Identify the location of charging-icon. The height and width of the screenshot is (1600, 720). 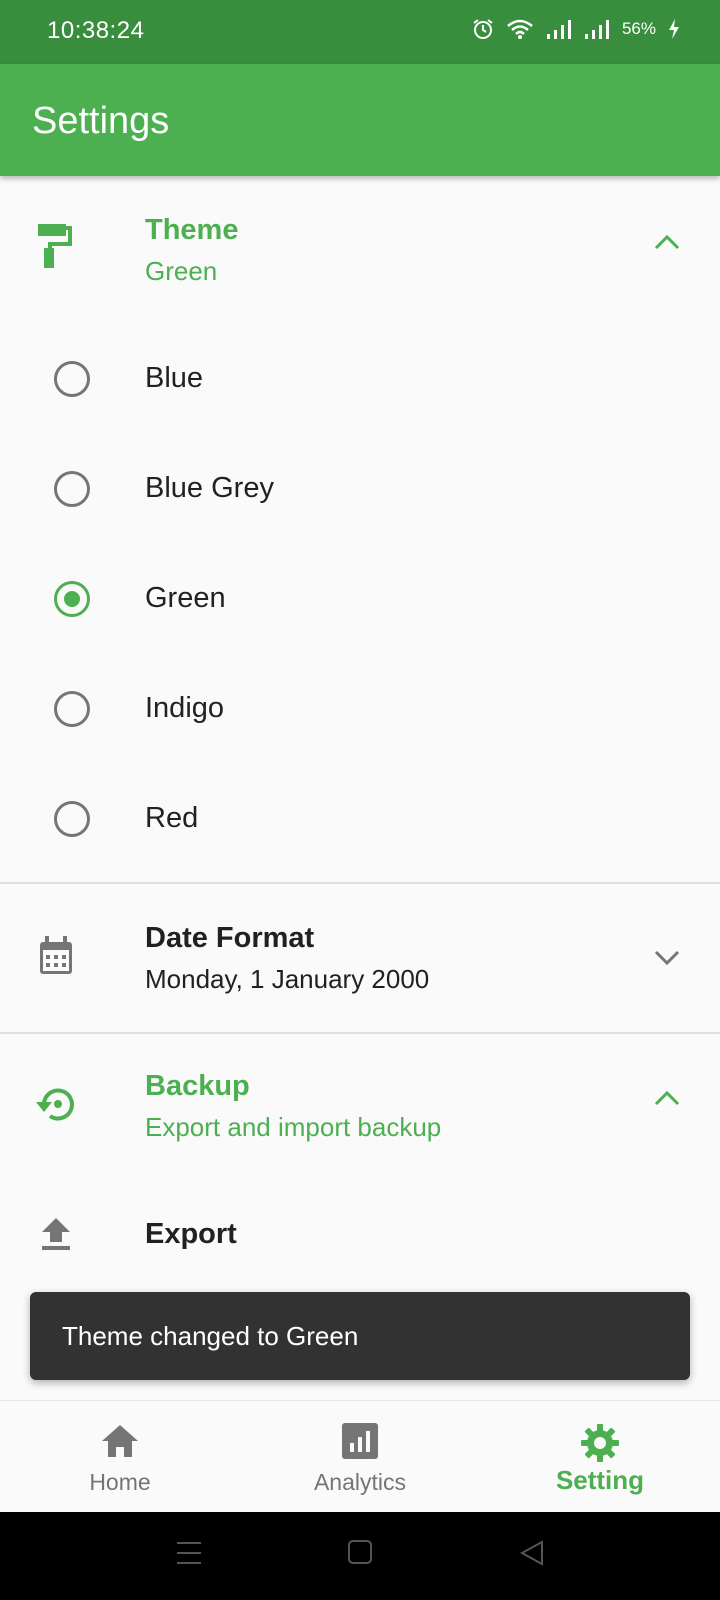
(674, 29).